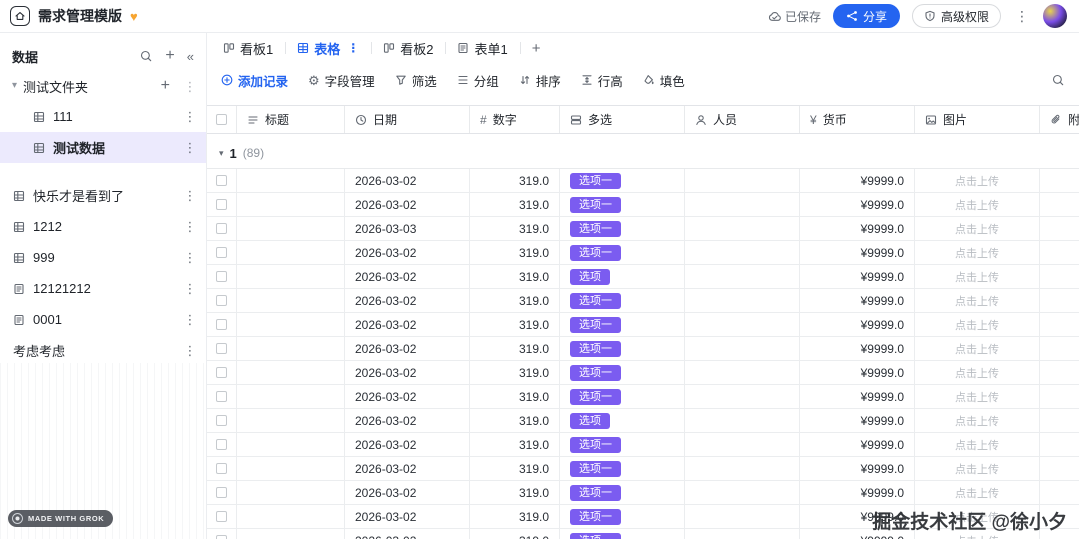 The image size is (1079, 539). Describe the element at coordinates (643, 153) in the screenshot. I see `group-row: ▾ 1 (89)` at that location.